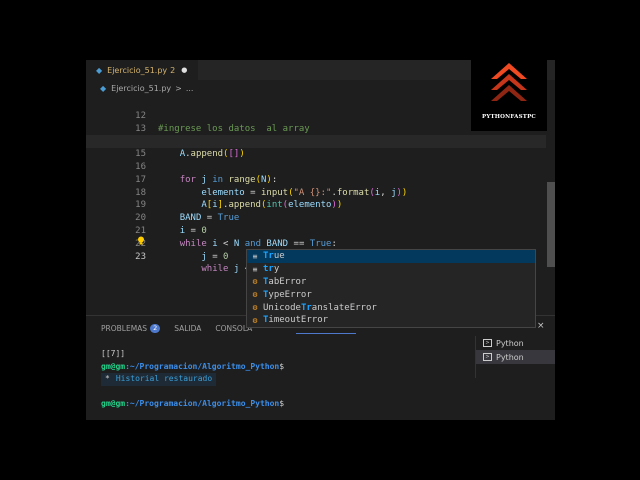  What do you see at coordinates (541, 326) in the screenshot?
I see `close-panel-icon: ×` at bounding box center [541, 326].